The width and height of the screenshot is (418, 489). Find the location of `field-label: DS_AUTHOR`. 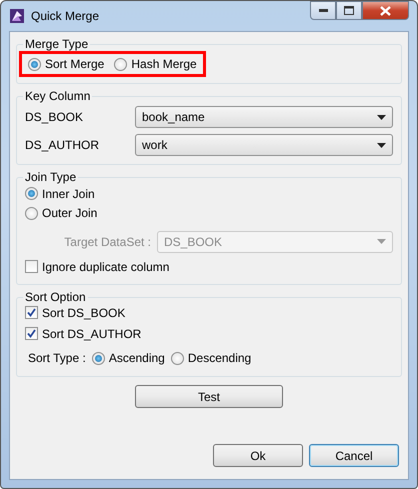

field-label: DS_AUTHOR is located at coordinates (62, 145).